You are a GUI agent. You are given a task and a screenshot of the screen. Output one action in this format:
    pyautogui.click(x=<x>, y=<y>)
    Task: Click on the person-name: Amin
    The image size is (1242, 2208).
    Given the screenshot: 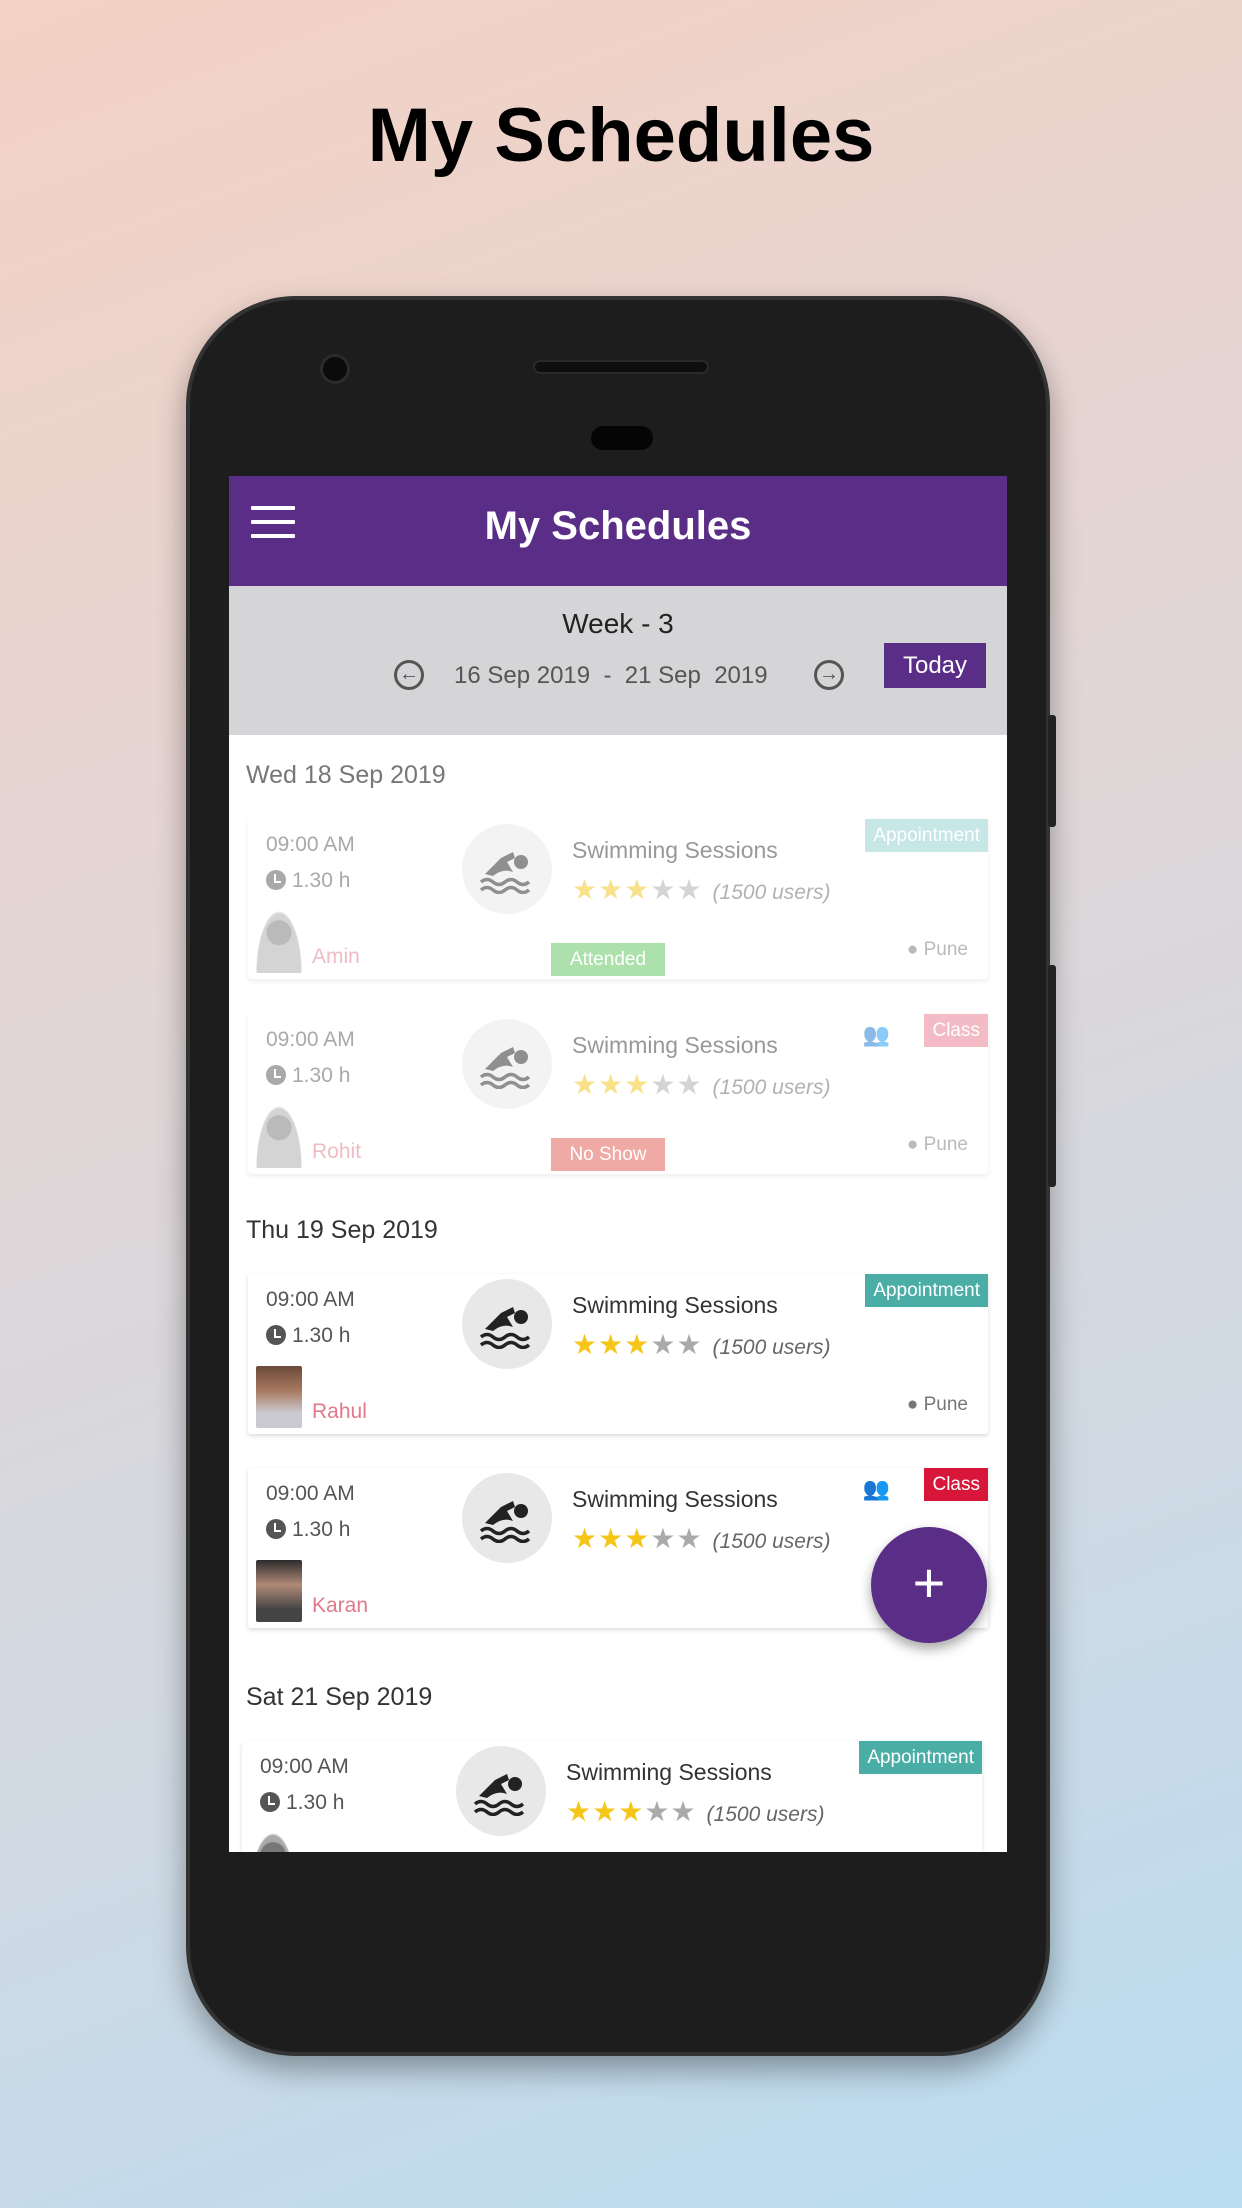 What is the action you would take?
    pyautogui.click(x=336, y=957)
    